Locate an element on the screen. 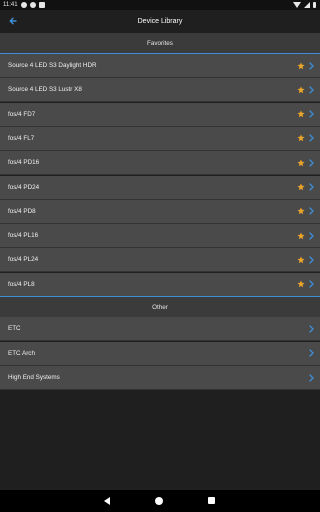 This screenshot has width=320, height=512. wifi-icon is located at coordinates (297, 5).